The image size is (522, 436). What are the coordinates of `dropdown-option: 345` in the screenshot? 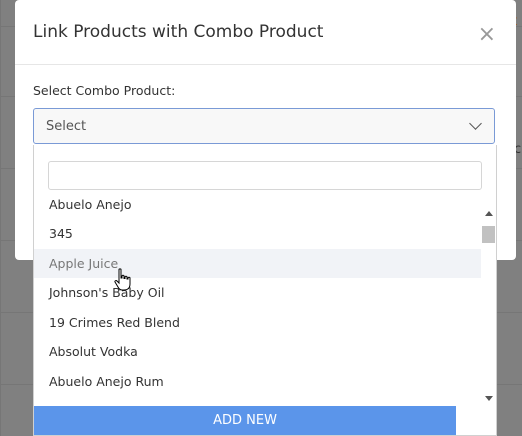 It's located at (257, 234).